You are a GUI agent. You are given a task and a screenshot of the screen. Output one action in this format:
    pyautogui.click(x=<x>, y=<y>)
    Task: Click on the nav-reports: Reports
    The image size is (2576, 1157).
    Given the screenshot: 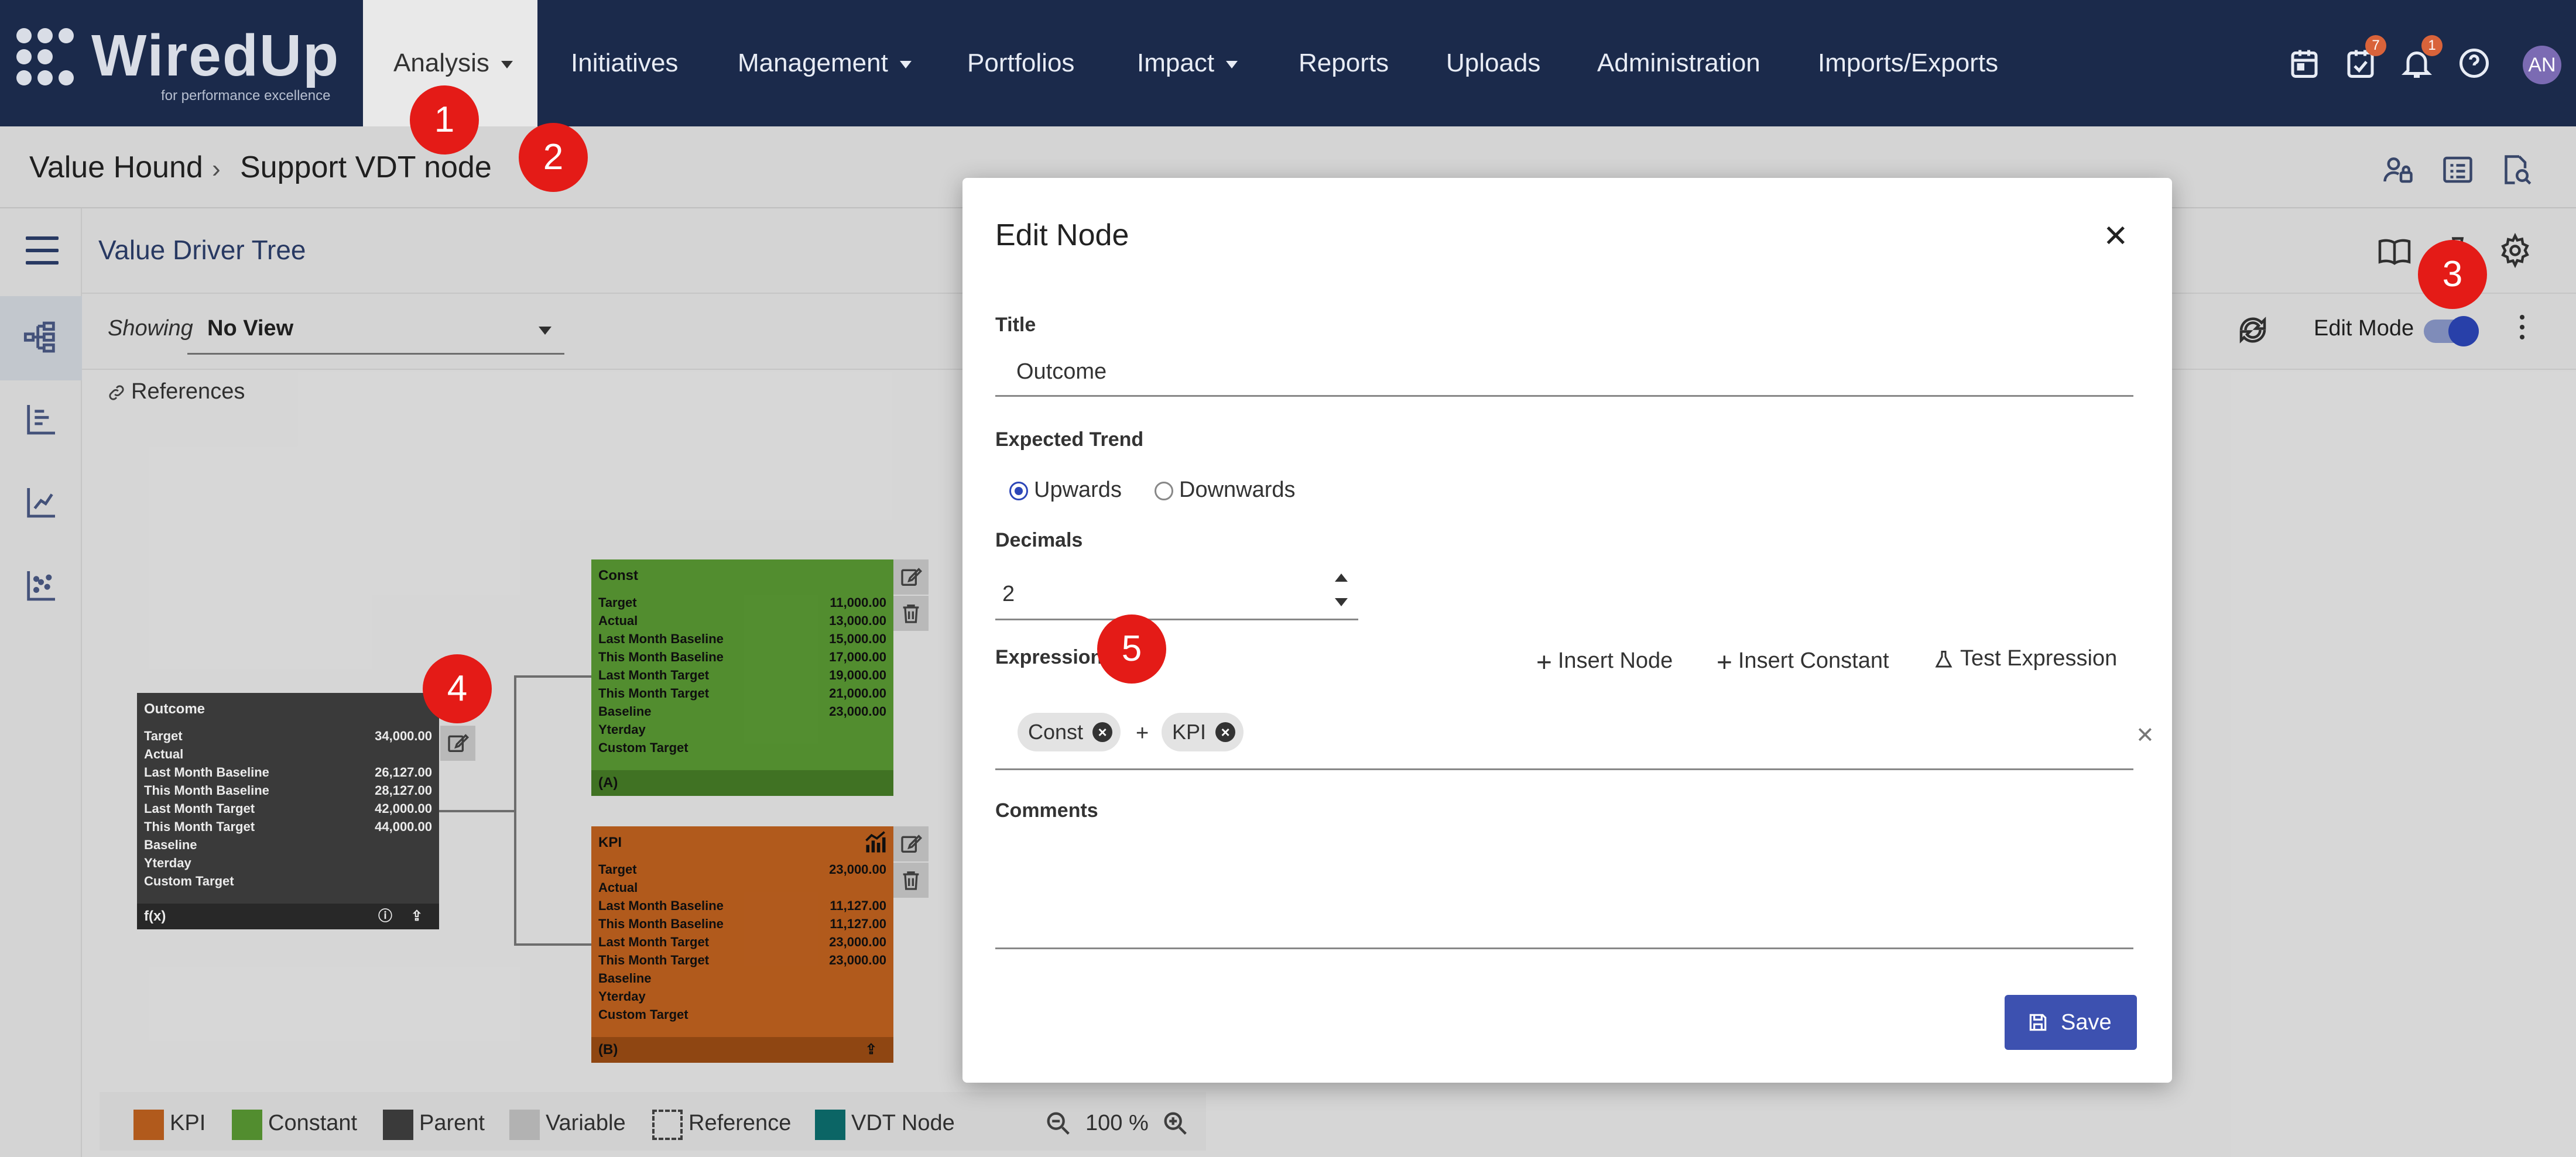 What is the action you would take?
    pyautogui.click(x=1344, y=63)
    